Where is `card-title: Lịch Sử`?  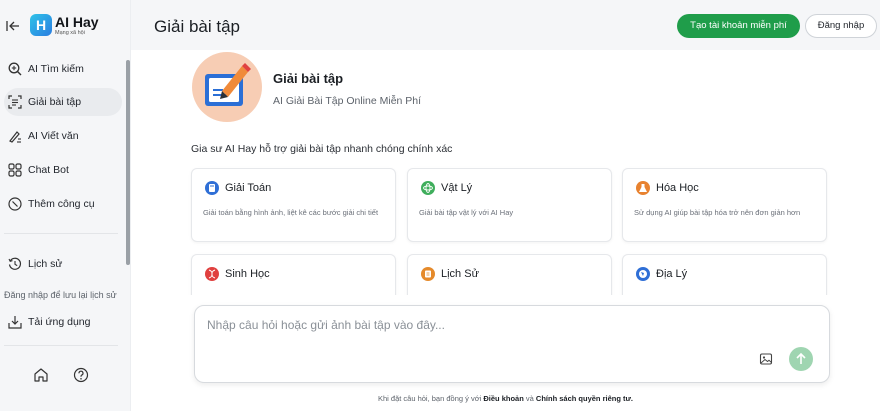
card-title: Lịch Sử is located at coordinates (460, 274).